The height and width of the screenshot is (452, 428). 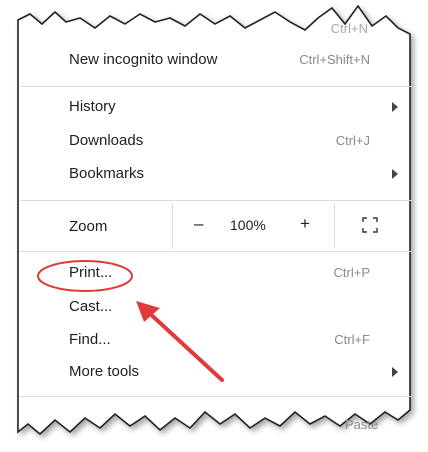 I want to click on menu-item-new-incognito-window: New incognito window Ctrl+Shift+N, so click(x=216, y=60).